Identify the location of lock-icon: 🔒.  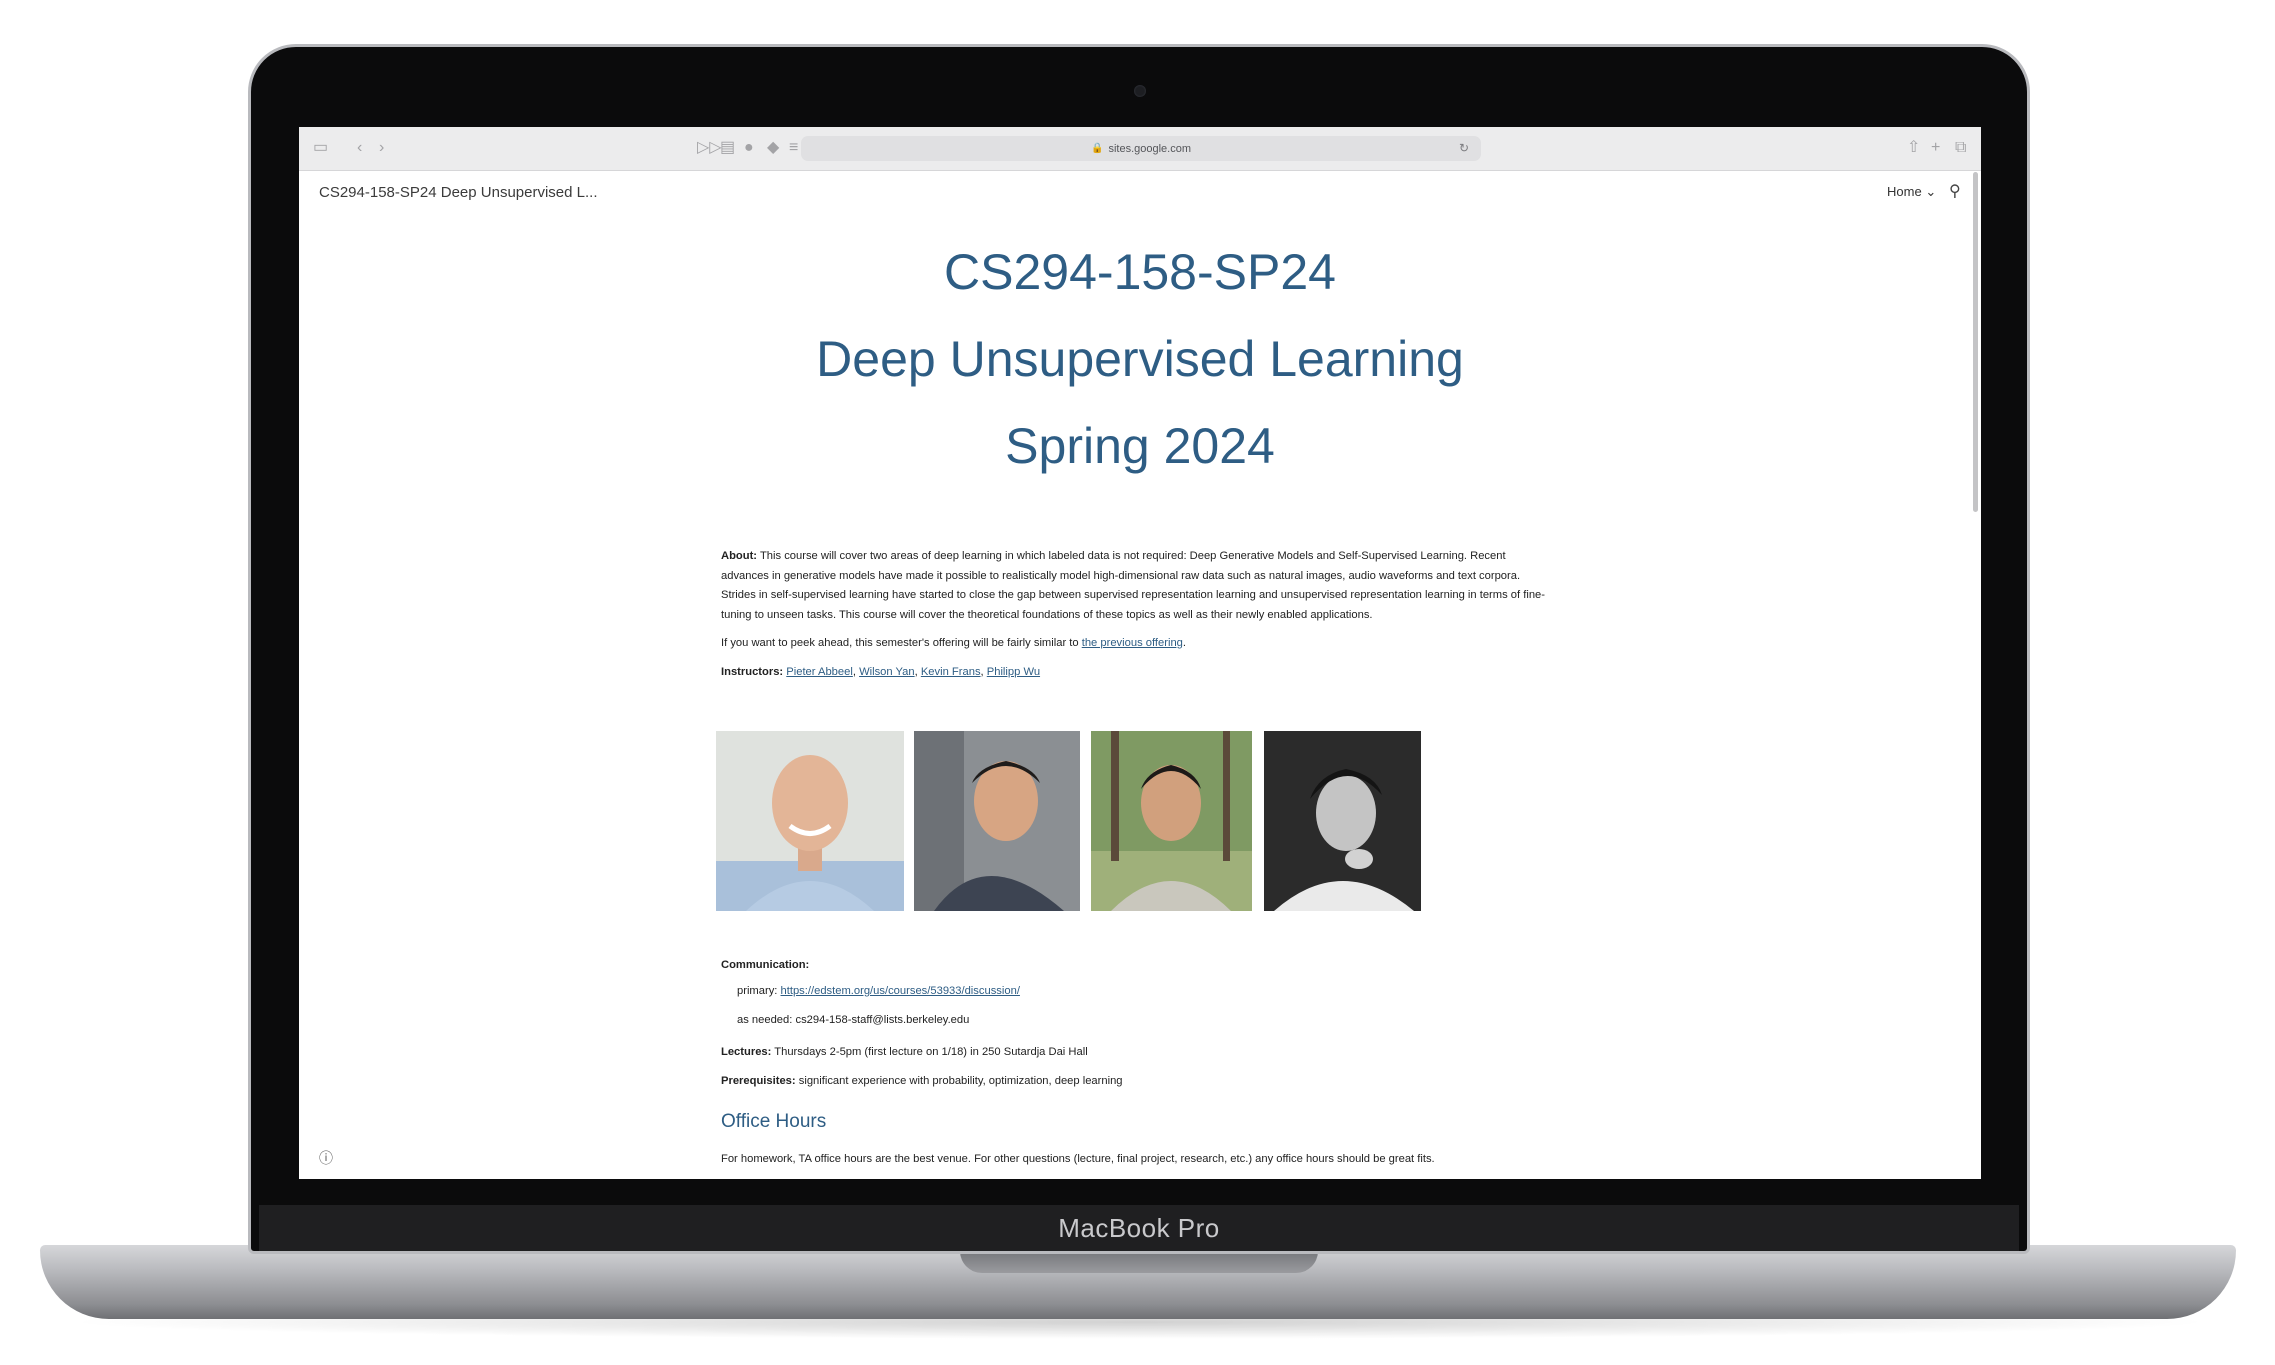
(1097, 148).